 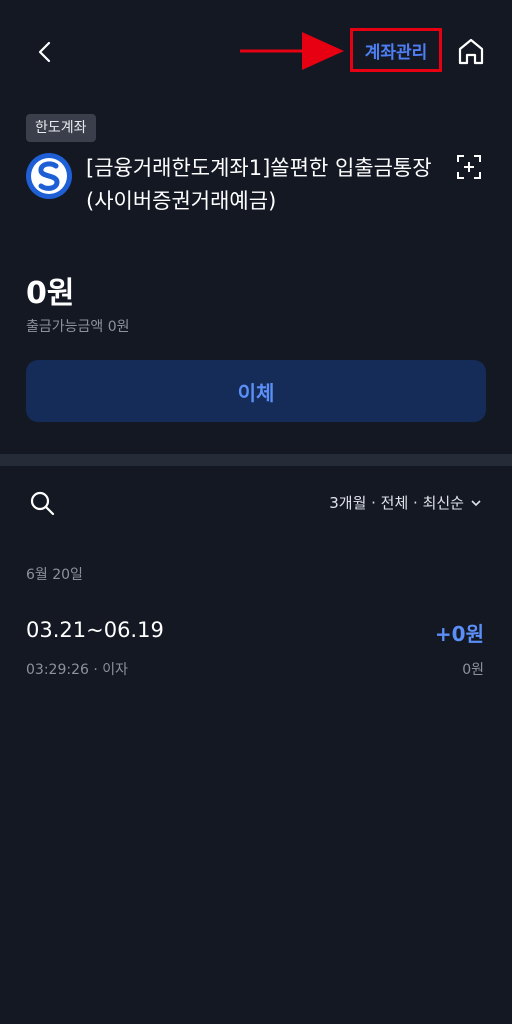 I want to click on account-name: [금융거래한도계좌1]쏠편한 입출금통장 (사이버증권거래예금), so click(x=266, y=185).